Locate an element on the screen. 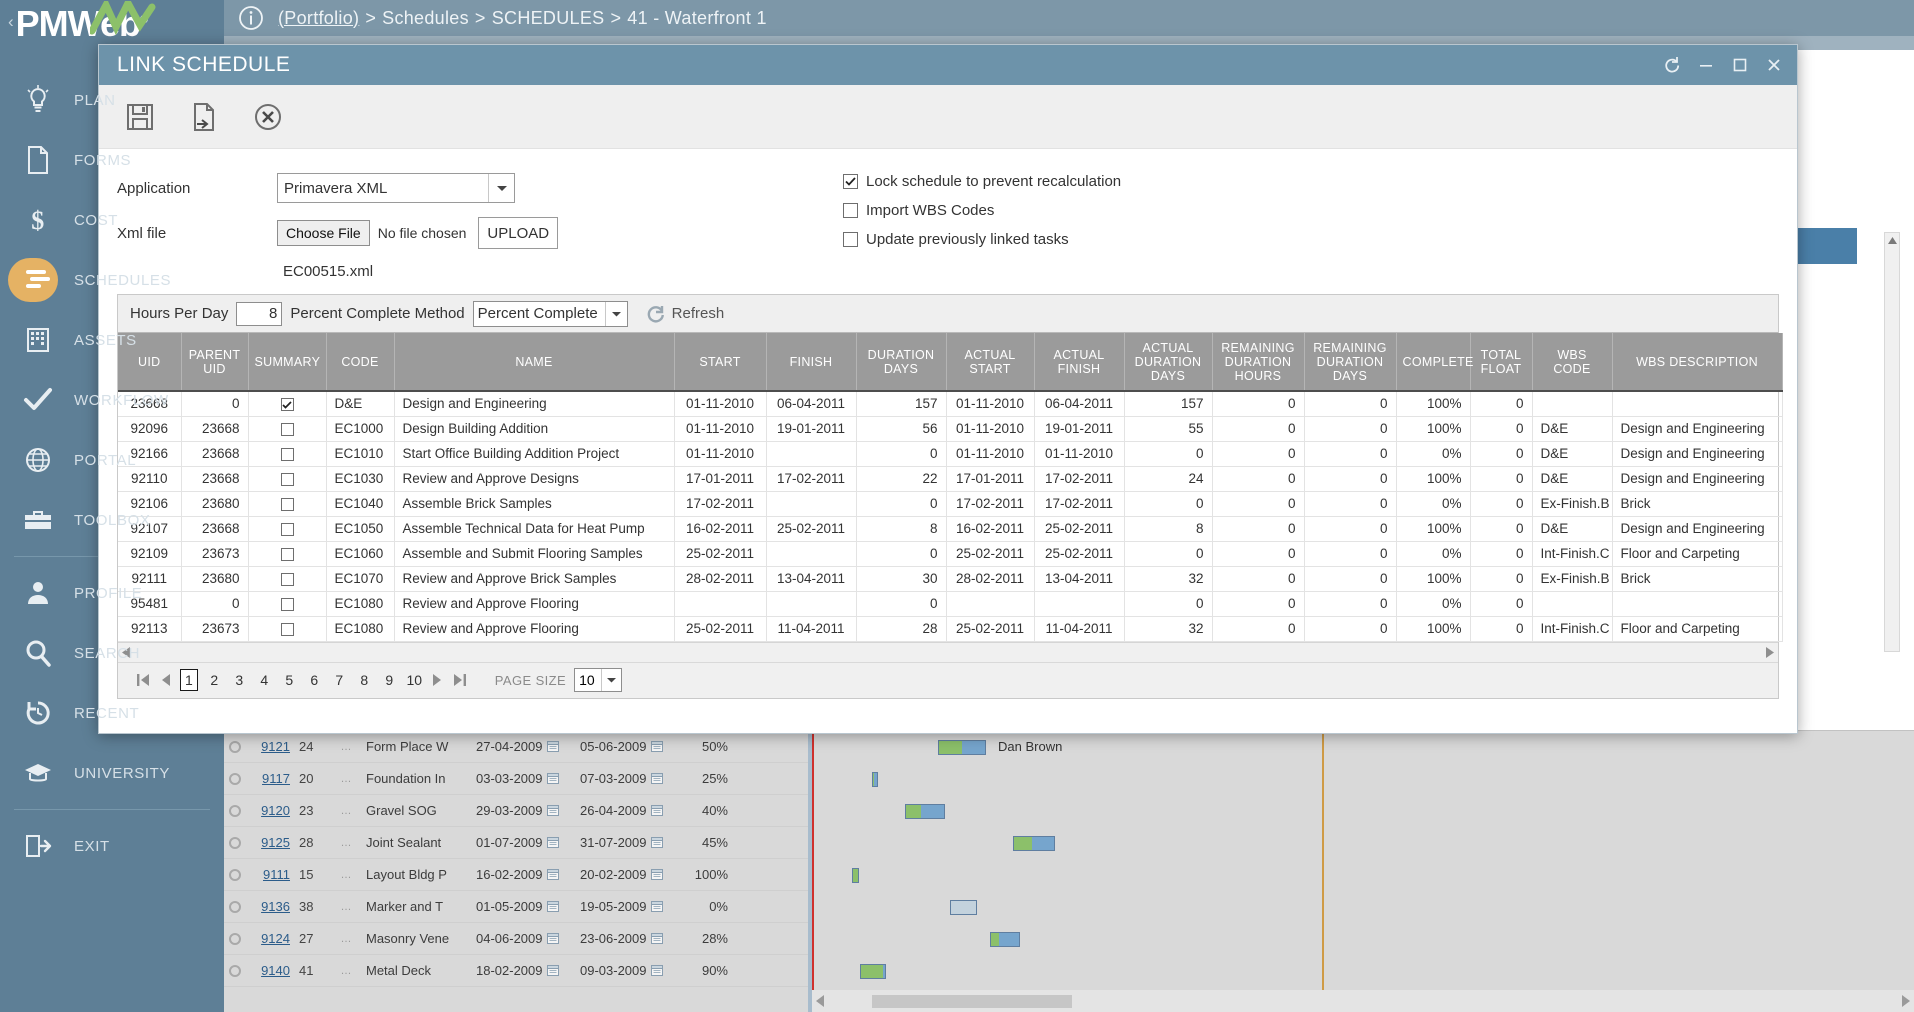 This screenshot has width=1914, height=1012. page-button-8: 8 is located at coordinates (364, 680).